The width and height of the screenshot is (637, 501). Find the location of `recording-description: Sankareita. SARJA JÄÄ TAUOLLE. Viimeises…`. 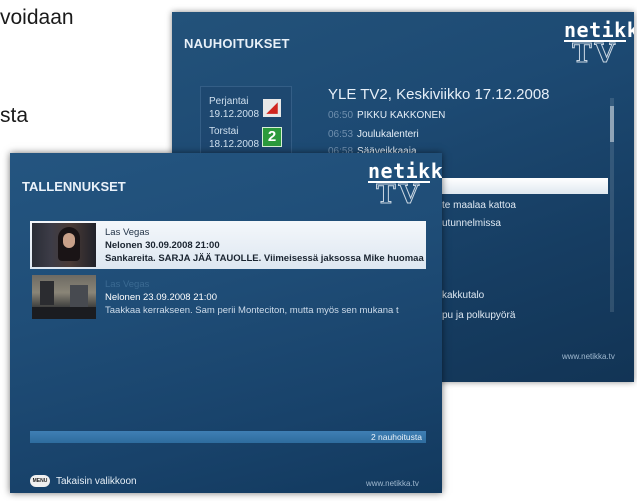

recording-description: Sankareita. SARJA JÄÄ TAUOLLE. Viimeises… is located at coordinates (264, 258).